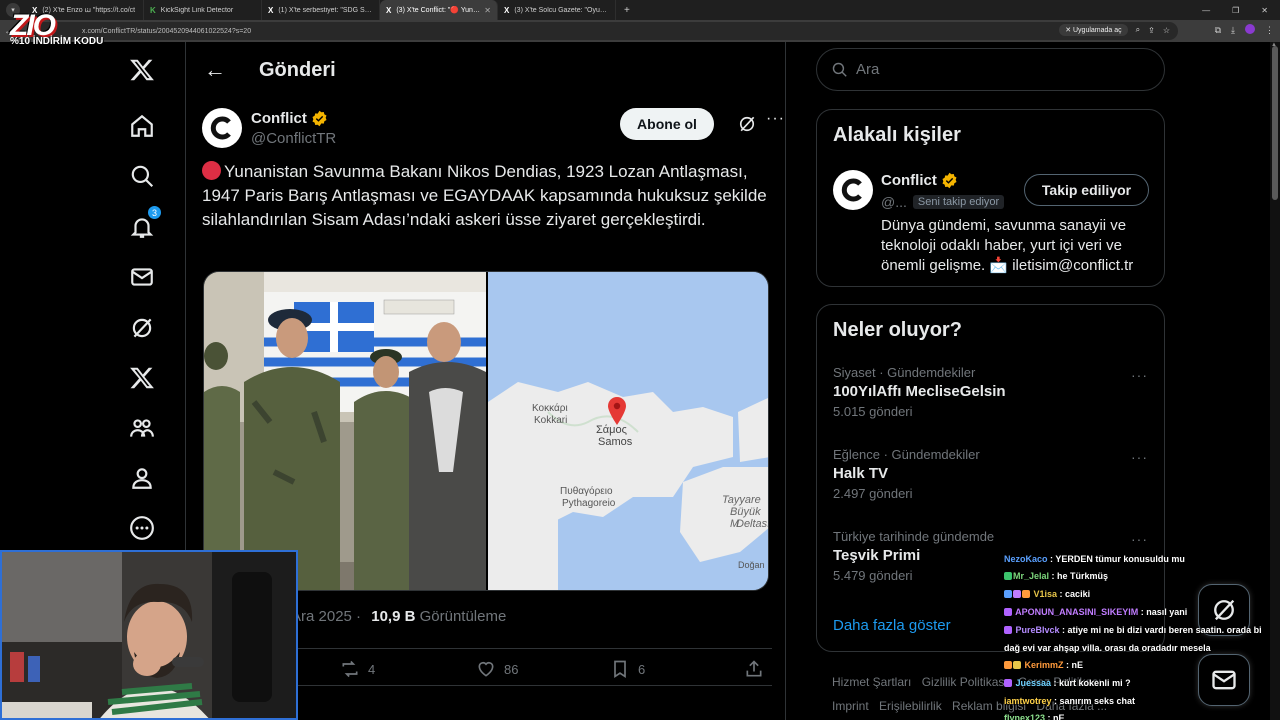 Image resolution: width=1280 pixels, height=720 pixels. Describe the element at coordinates (1138, 30) in the screenshot. I see `zoom-icon: ⌕` at that location.